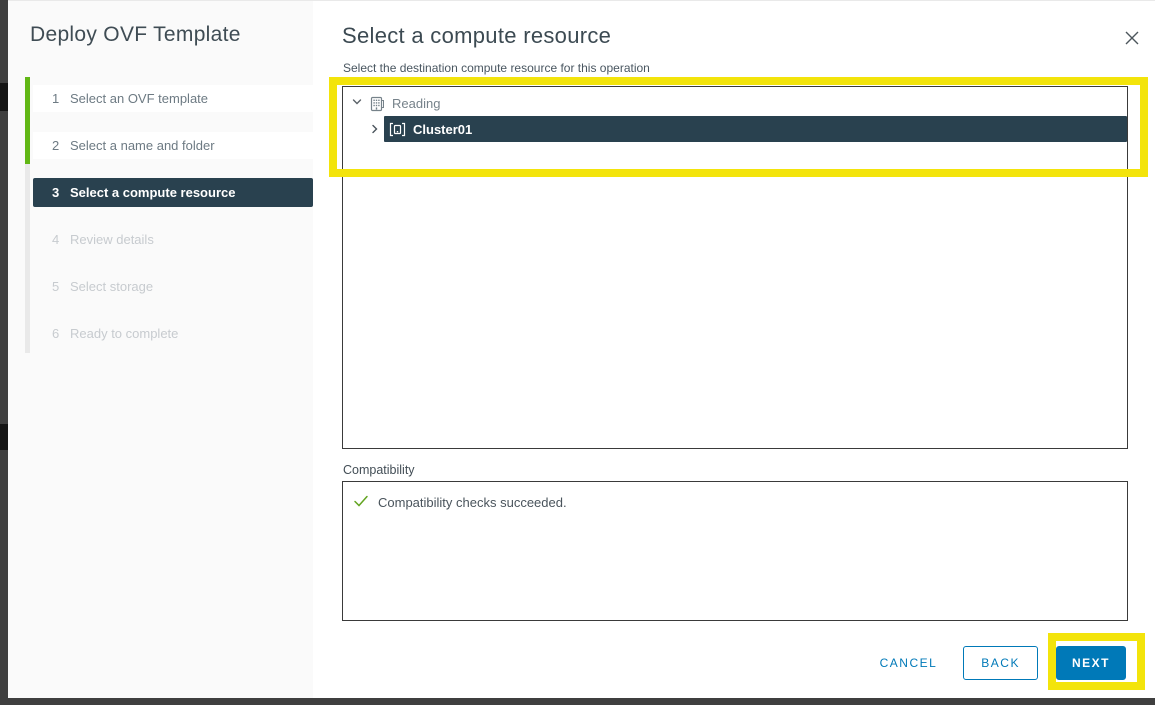  Describe the element at coordinates (153, 192) in the screenshot. I see `step-label: Select a compute resource` at that location.